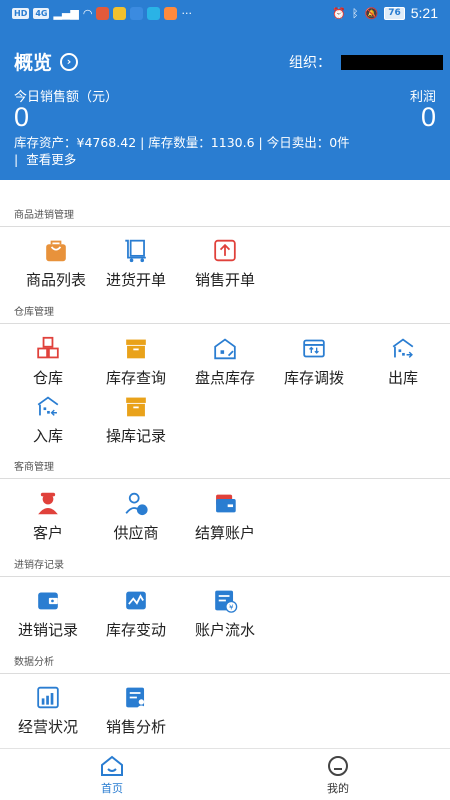 This screenshot has height=800, width=450. Describe the element at coordinates (47, 436) in the screenshot. I see `inbound-label: 入库` at that location.